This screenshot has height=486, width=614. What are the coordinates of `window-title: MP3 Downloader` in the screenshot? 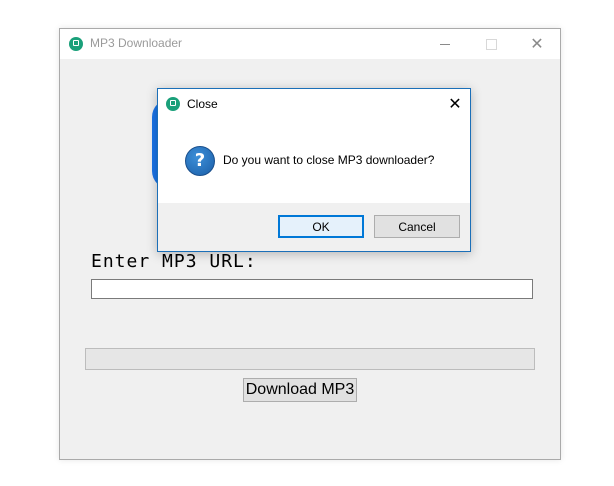 It's located at (136, 43).